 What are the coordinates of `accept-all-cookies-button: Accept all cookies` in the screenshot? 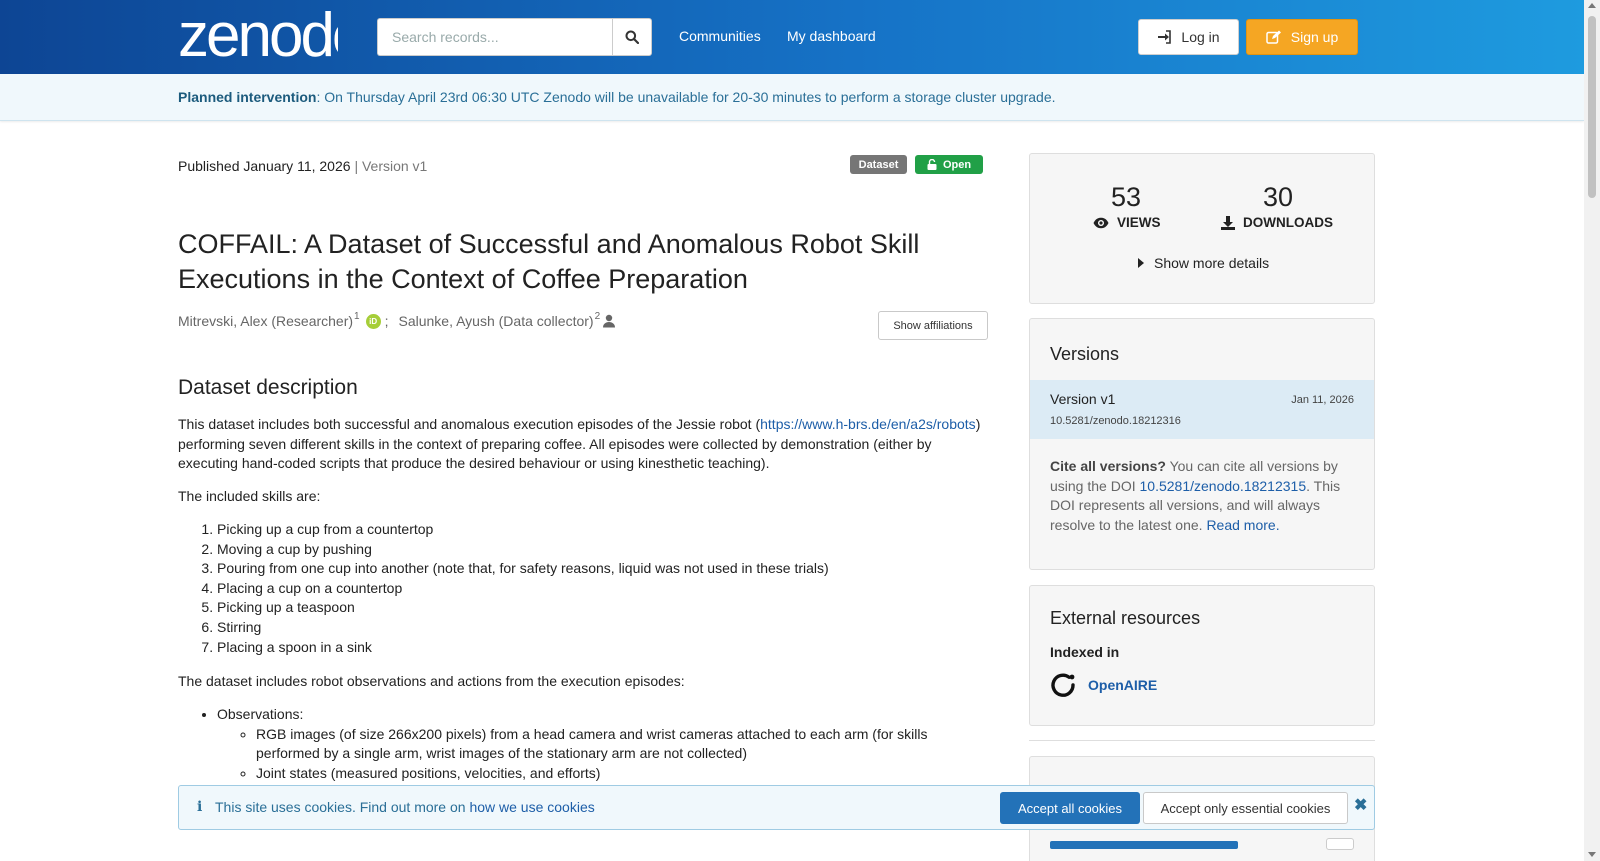 It's located at (1070, 808).